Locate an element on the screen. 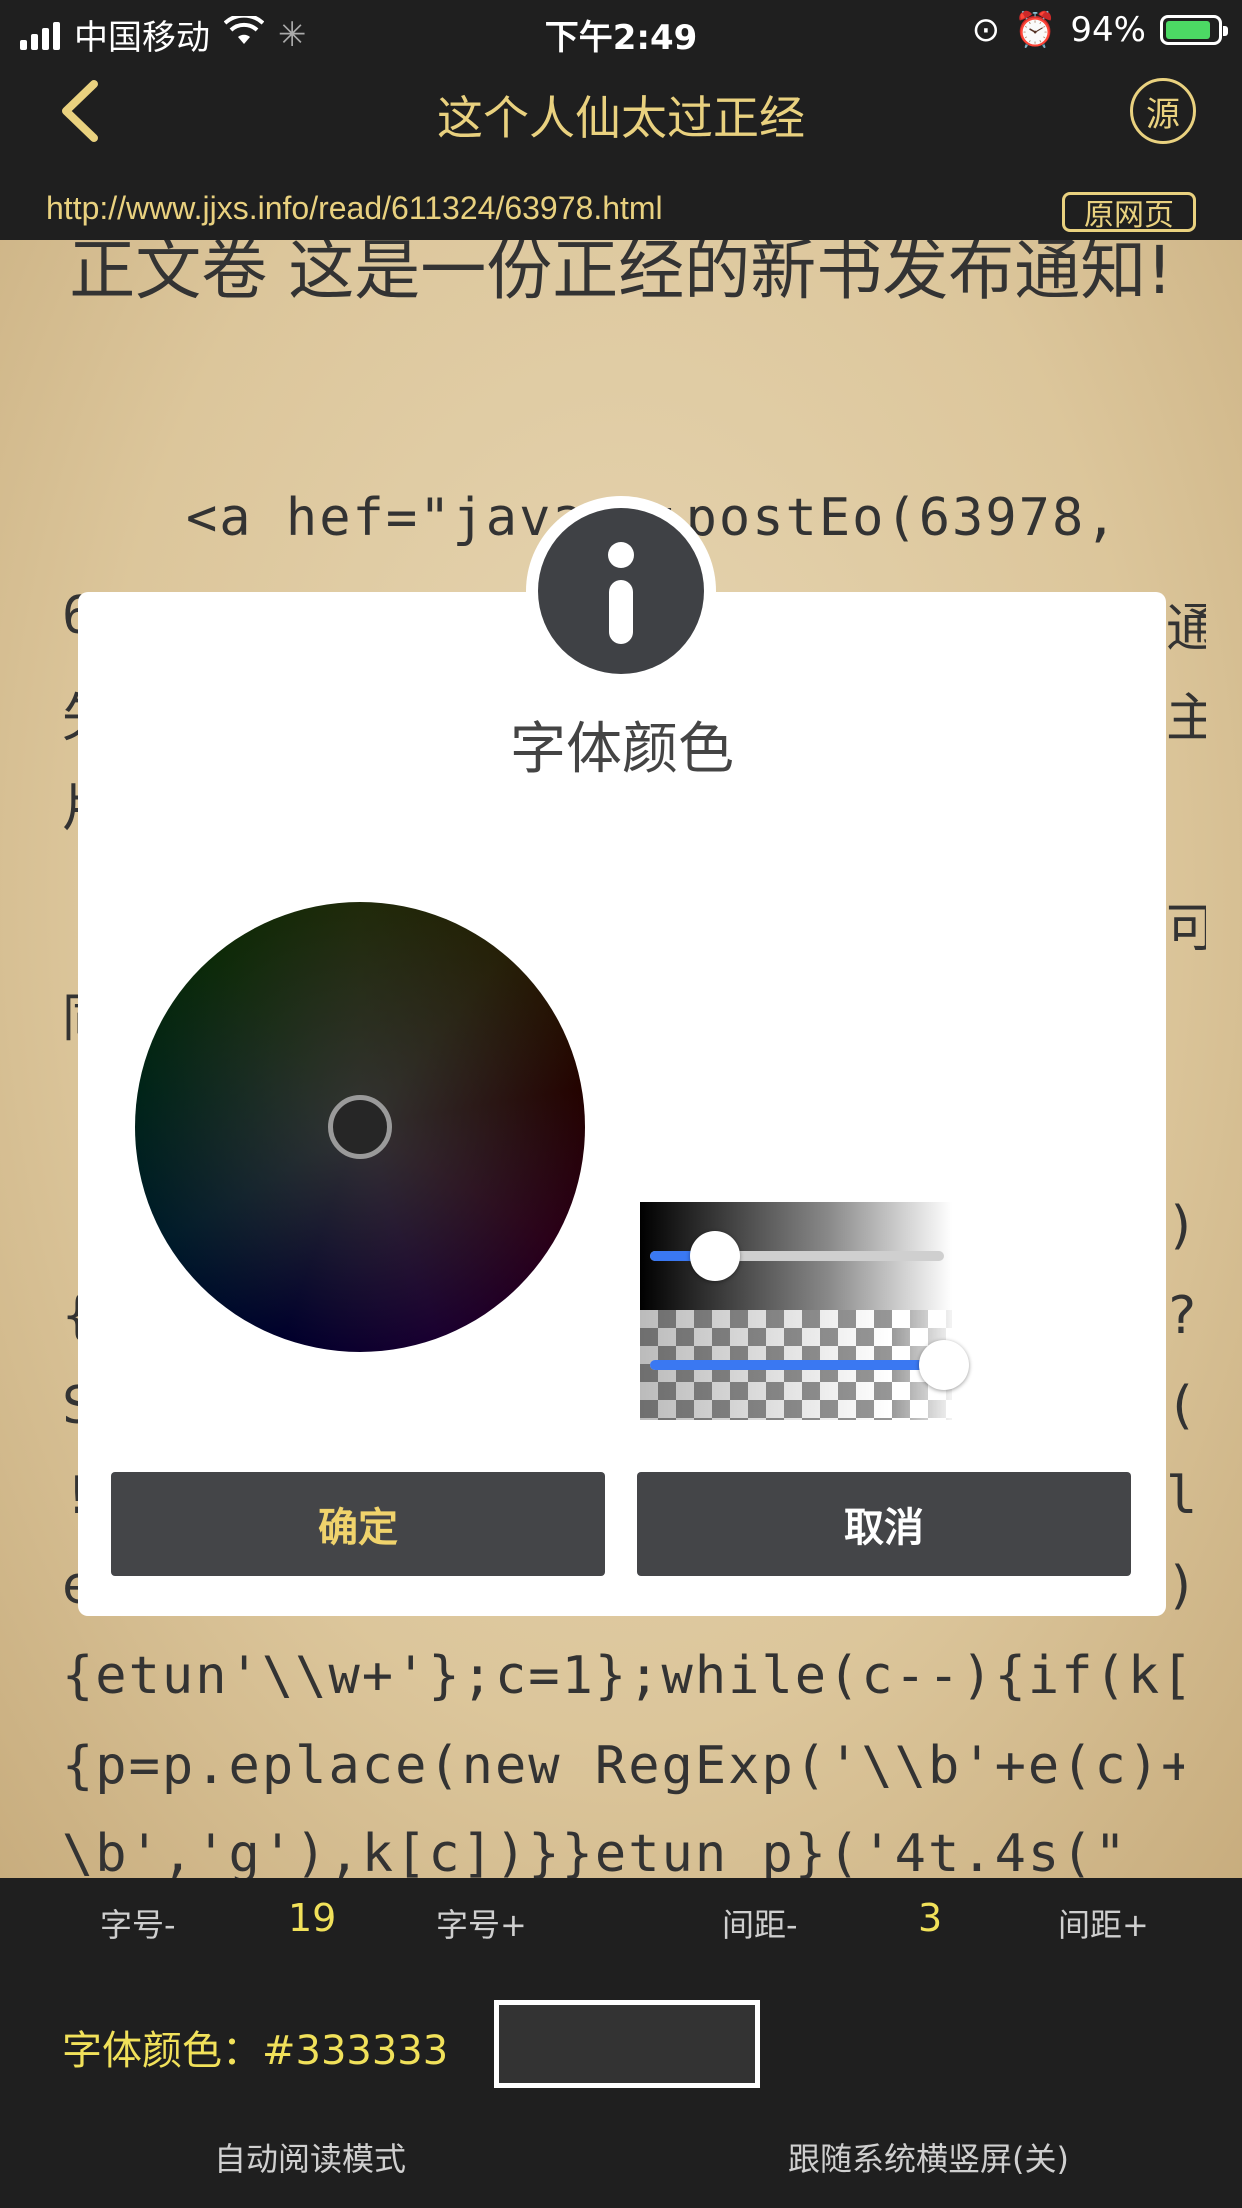 The height and width of the screenshot is (2208, 1242). battery-percent: 94% is located at coordinates (1108, 30).